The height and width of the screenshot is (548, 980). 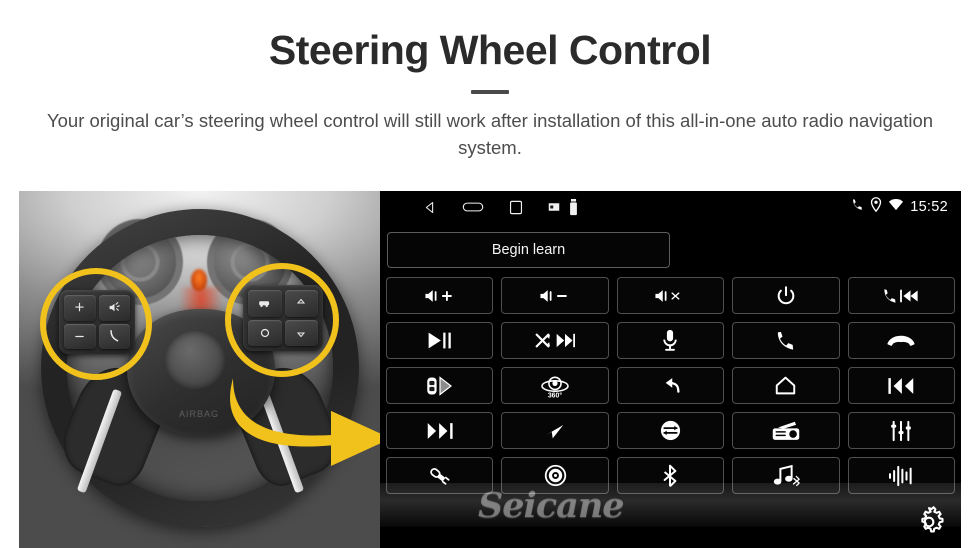 I want to click on arrow-down-key, so click(x=301, y=332).